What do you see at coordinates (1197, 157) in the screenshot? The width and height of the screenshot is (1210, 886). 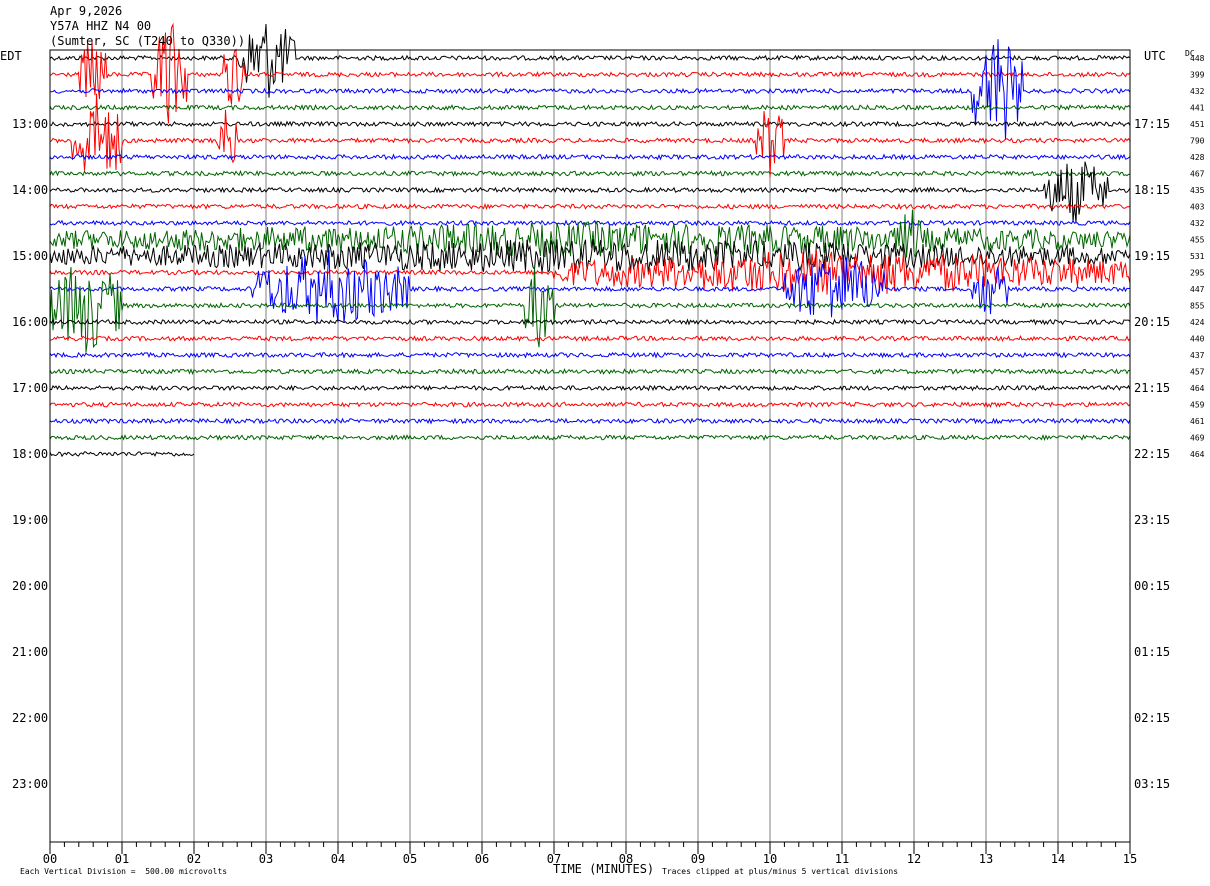 I see `dc-offset-label: 428` at bounding box center [1197, 157].